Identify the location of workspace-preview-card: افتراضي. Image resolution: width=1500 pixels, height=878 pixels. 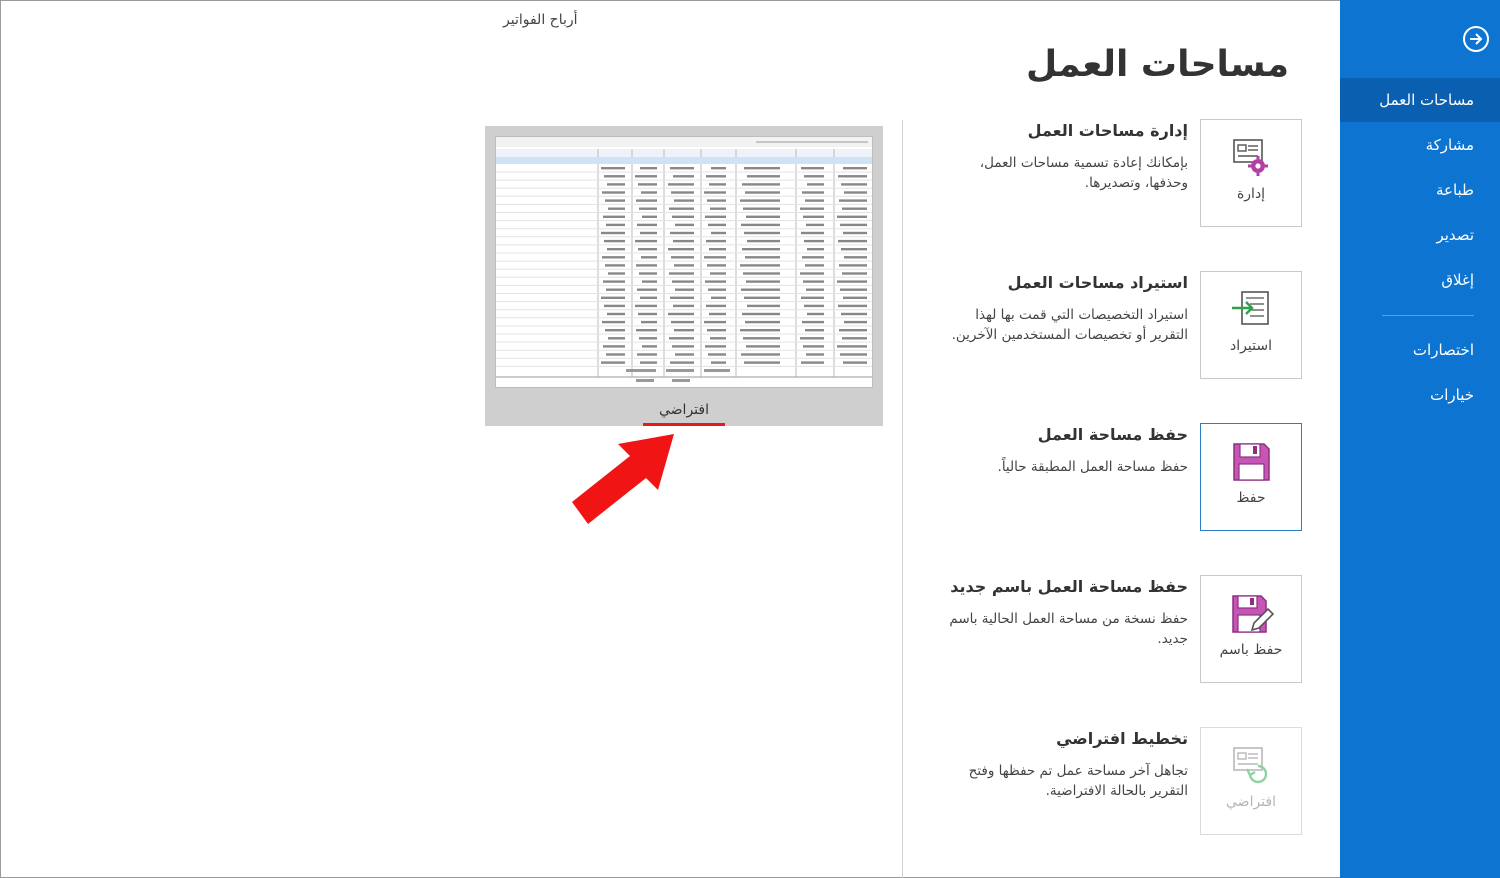
(684, 276).